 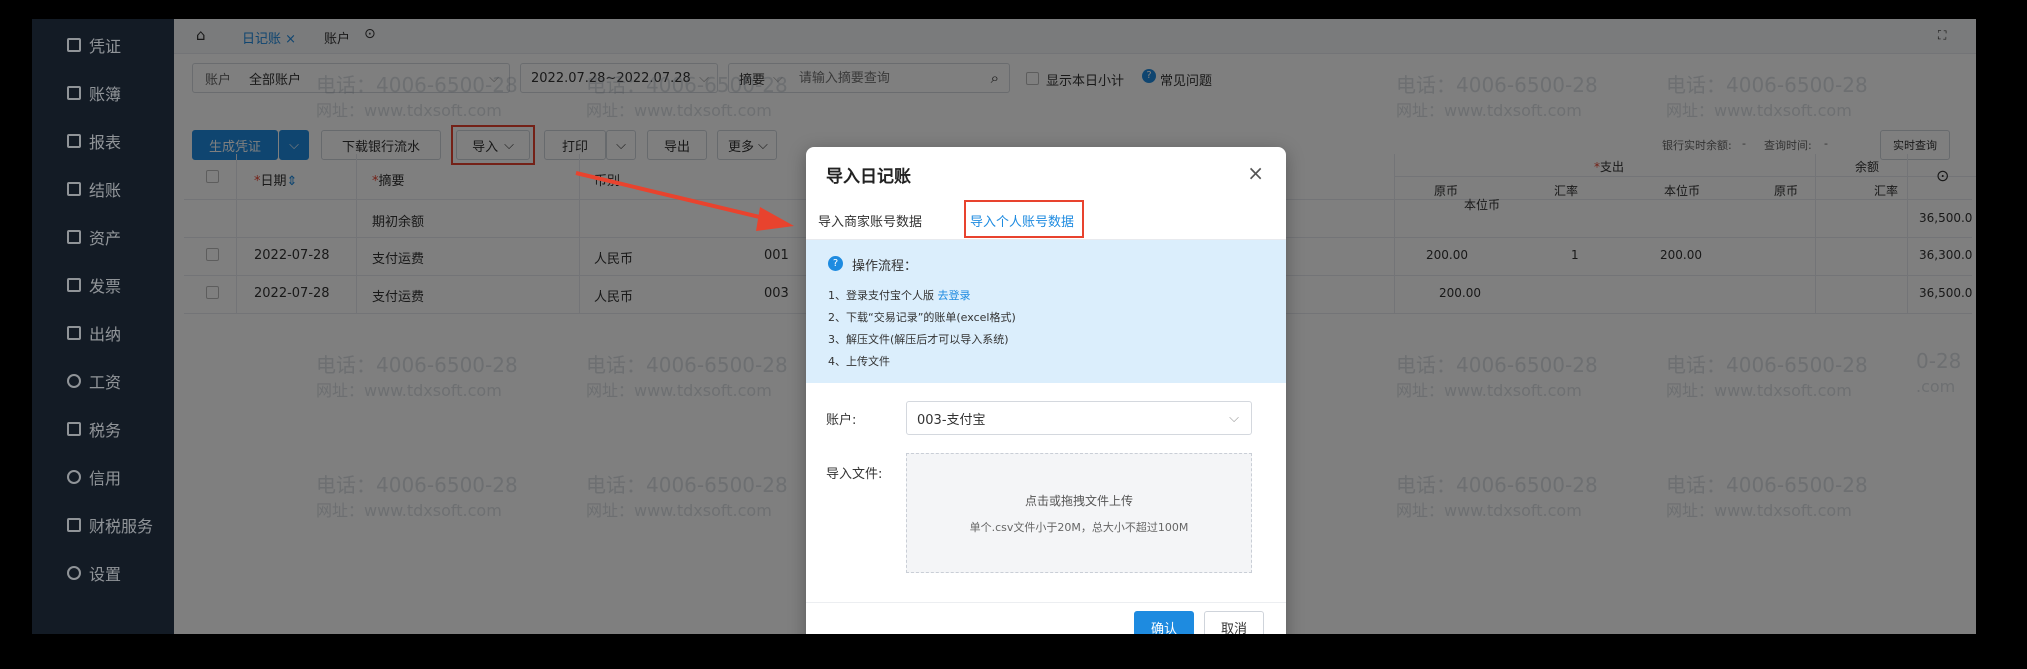 I want to click on annotation-arrow, so click(x=684, y=201).